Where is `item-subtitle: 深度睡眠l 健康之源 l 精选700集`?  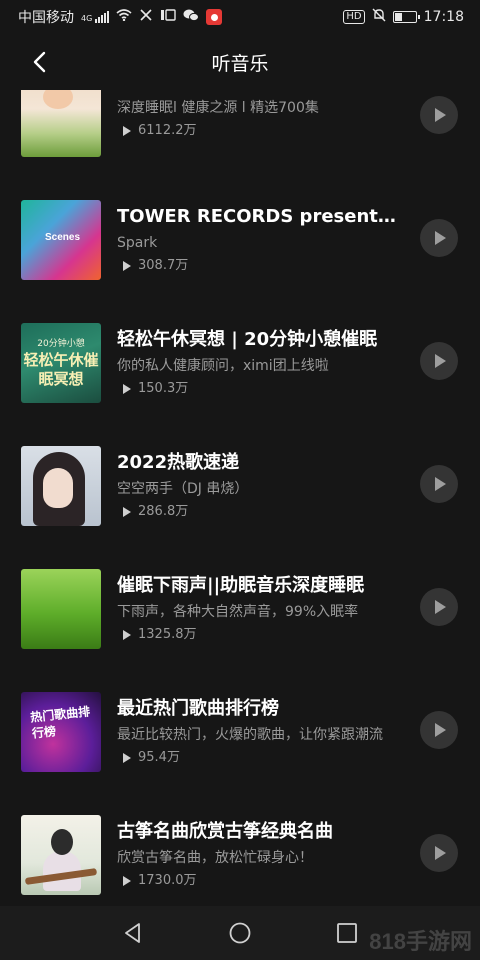 item-subtitle: 深度睡眠l 健康之源 l 精选700集 is located at coordinates (218, 108).